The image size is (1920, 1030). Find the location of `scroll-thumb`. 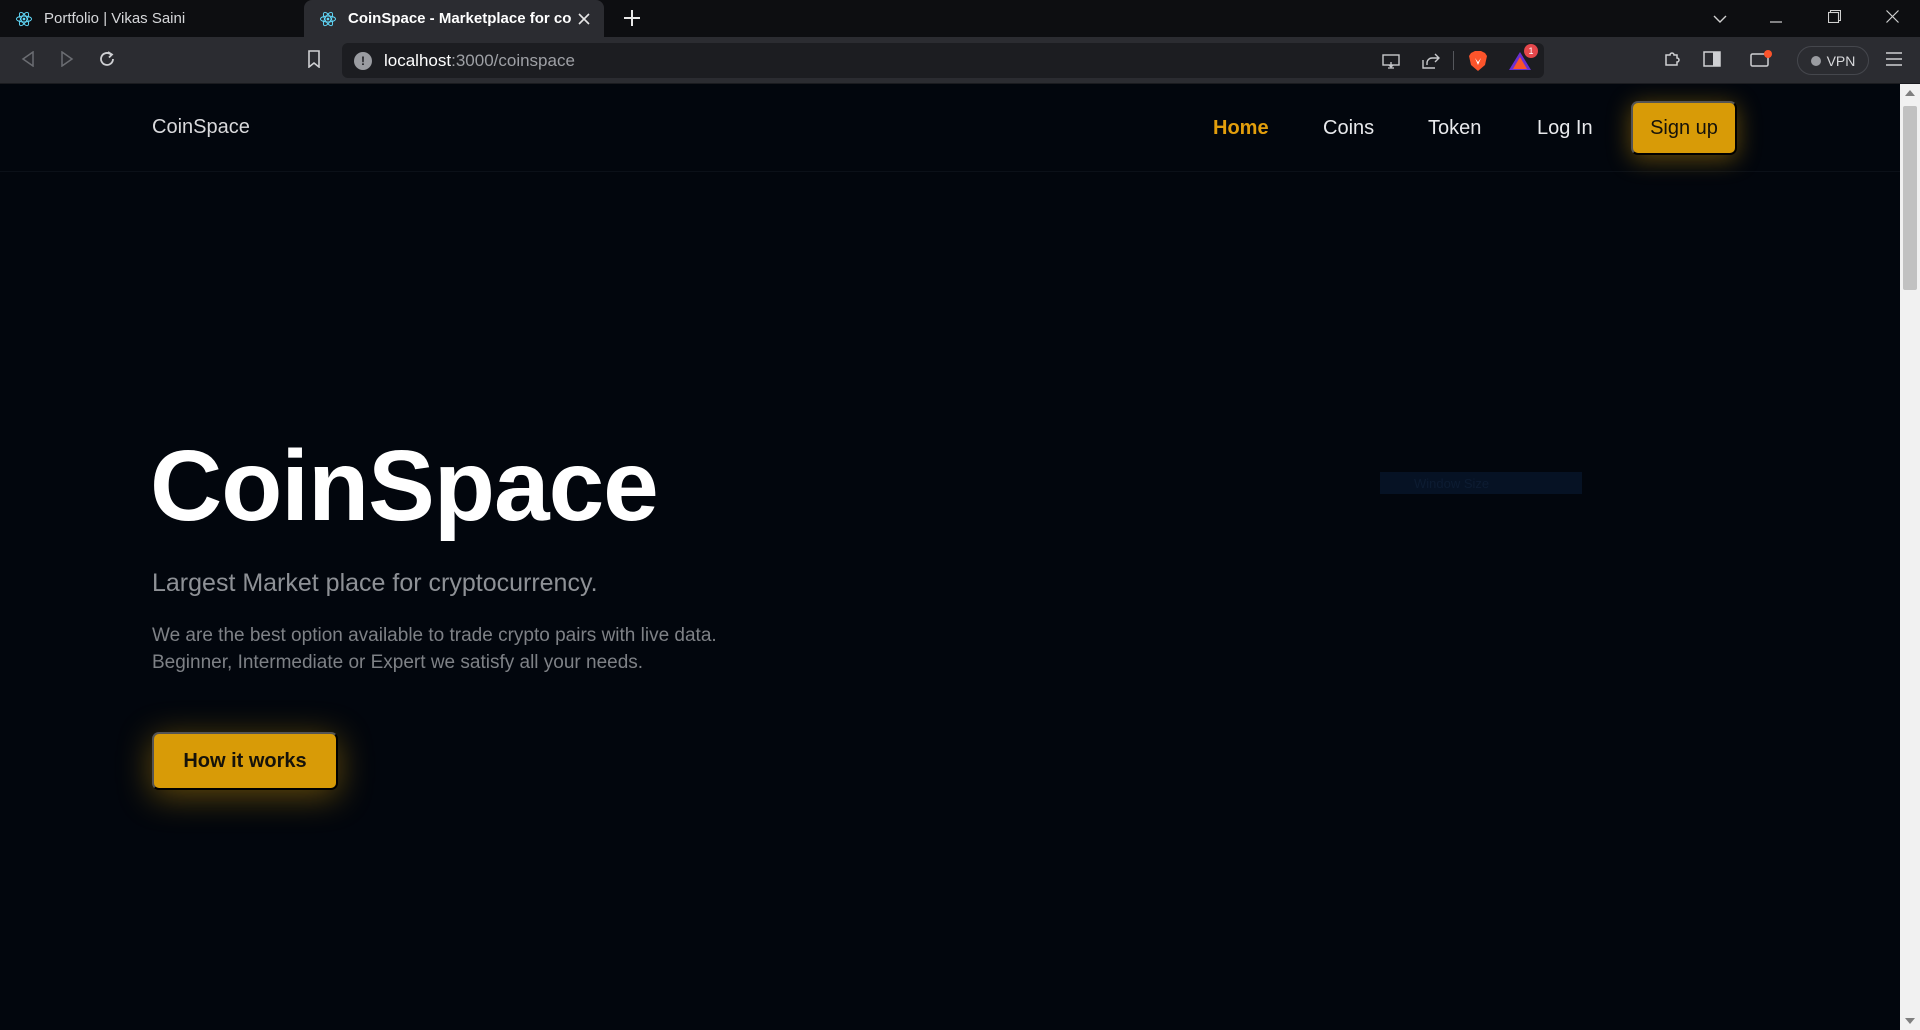

scroll-thumb is located at coordinates (1910, 198).